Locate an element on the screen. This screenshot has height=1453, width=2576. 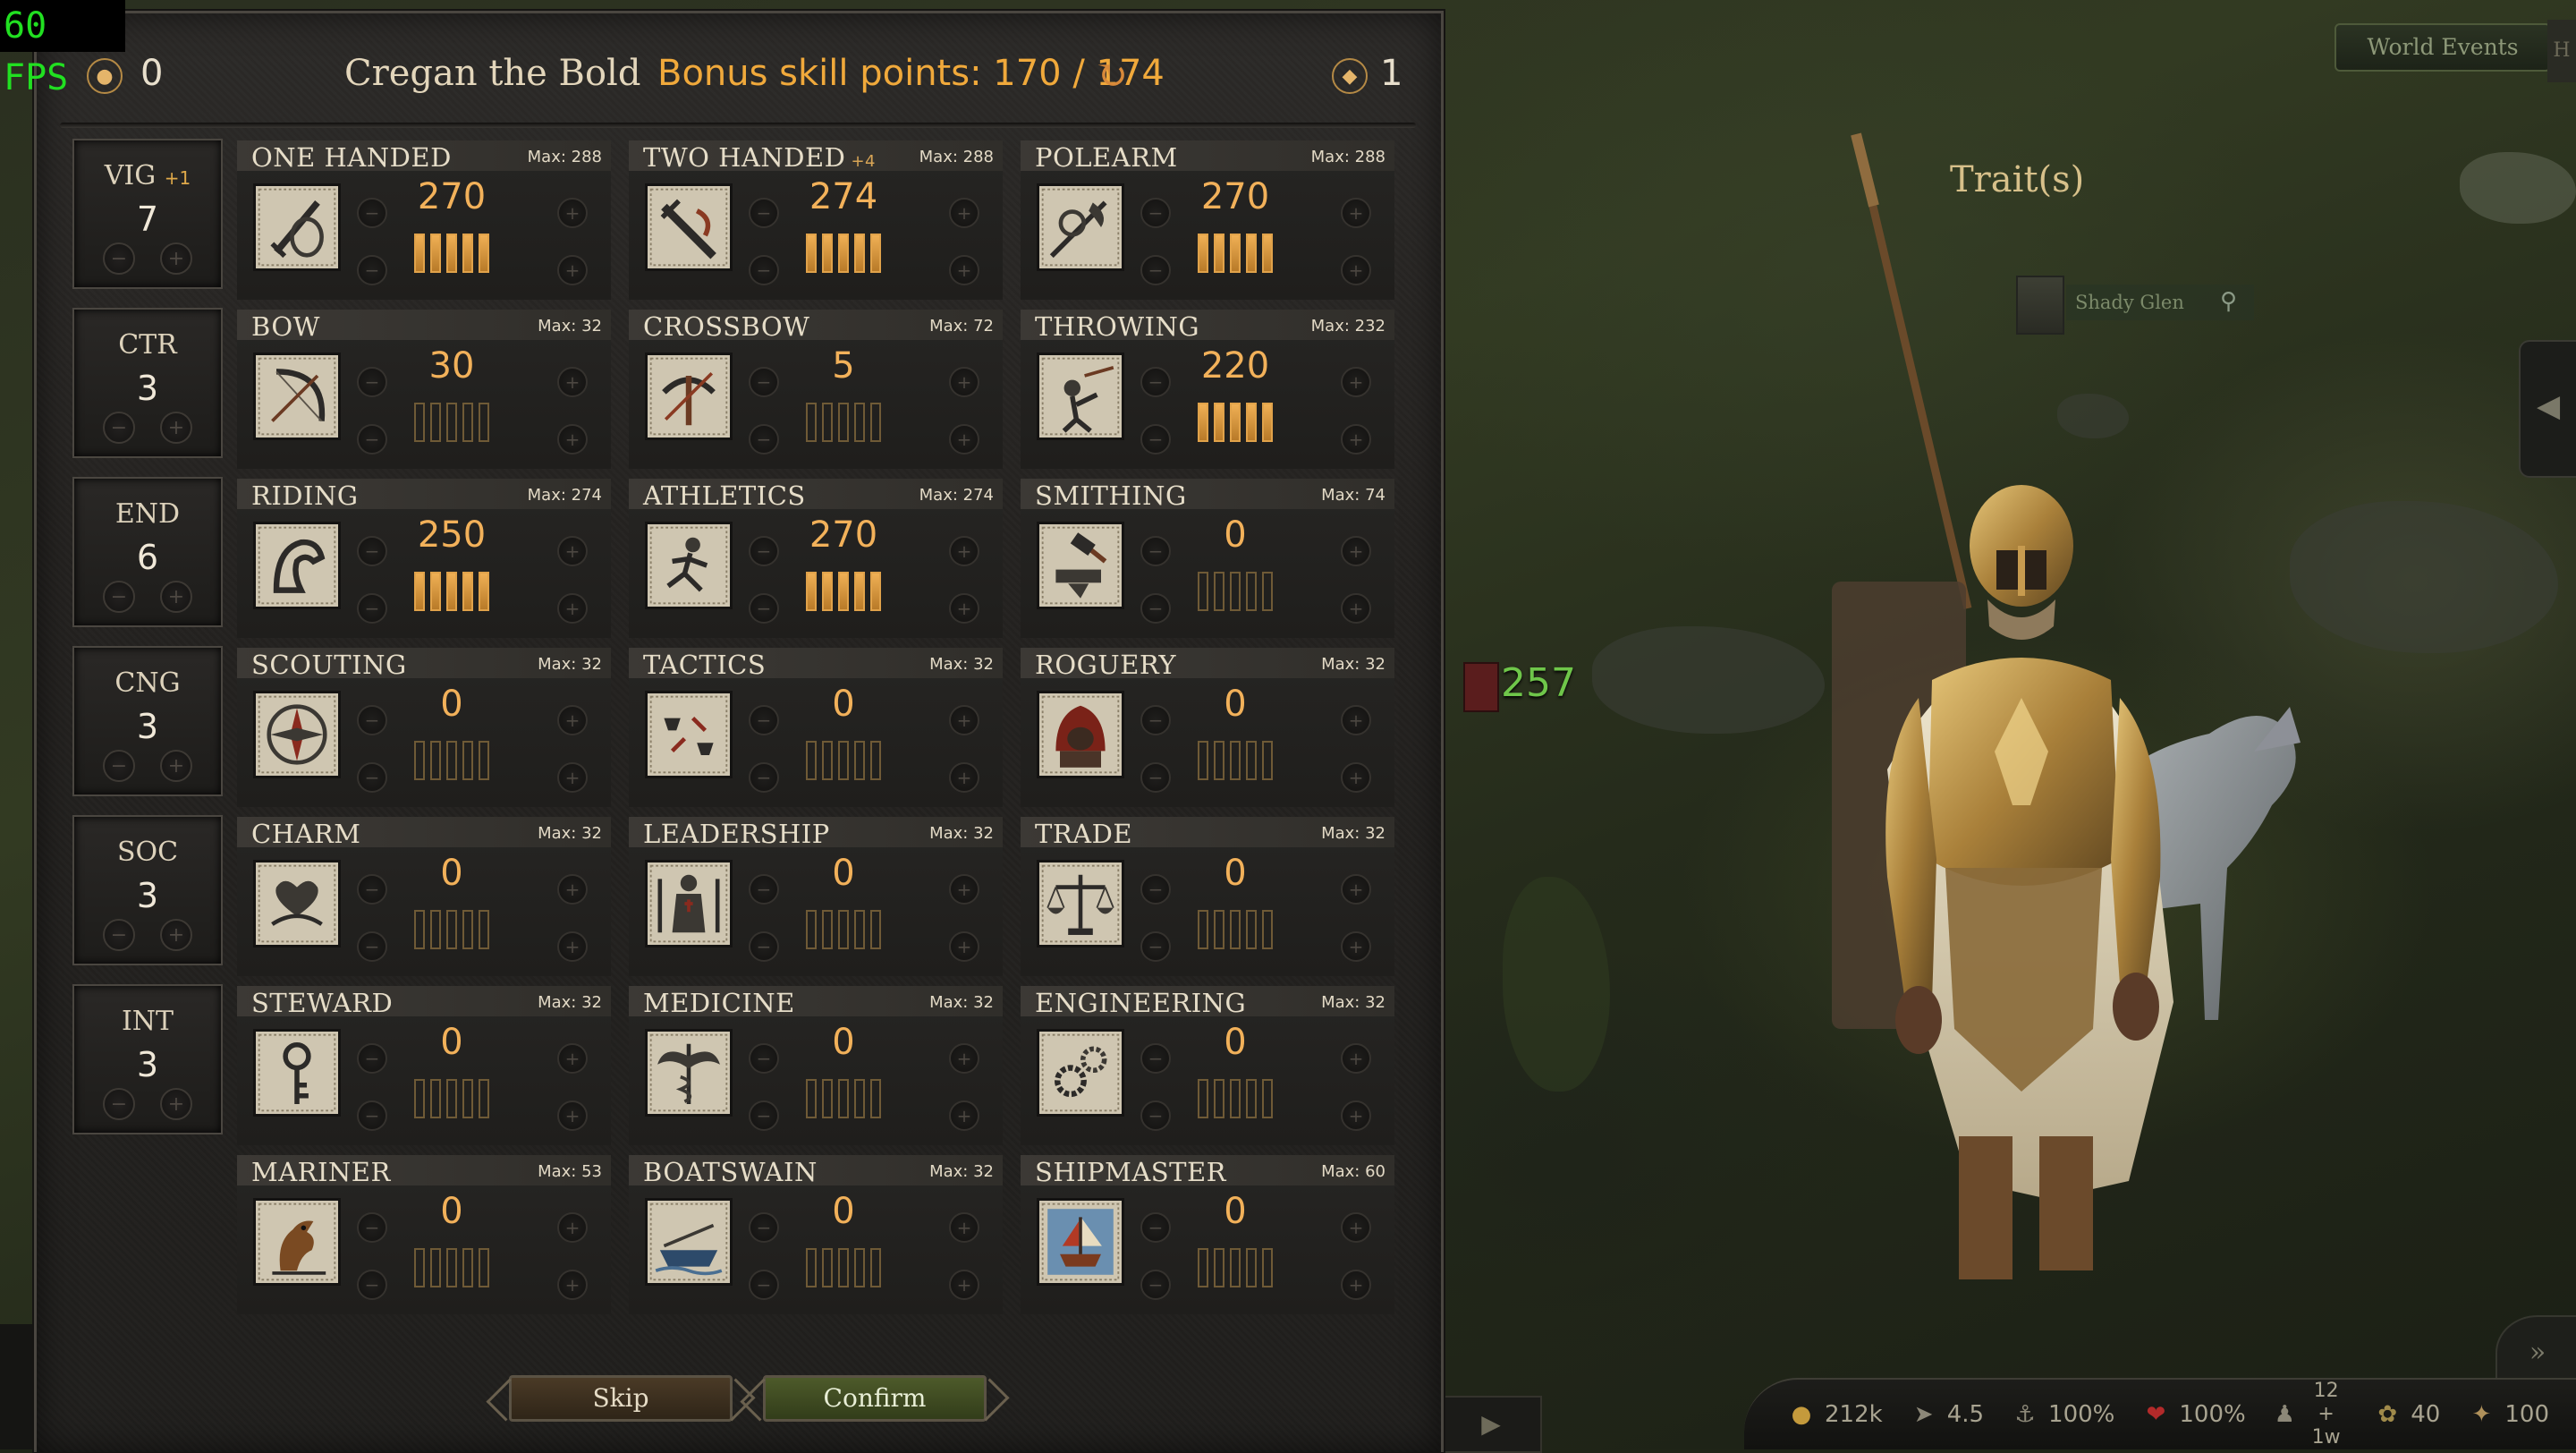
influence-stat: ✦ 100 is located at coordinates (2508, 1414).